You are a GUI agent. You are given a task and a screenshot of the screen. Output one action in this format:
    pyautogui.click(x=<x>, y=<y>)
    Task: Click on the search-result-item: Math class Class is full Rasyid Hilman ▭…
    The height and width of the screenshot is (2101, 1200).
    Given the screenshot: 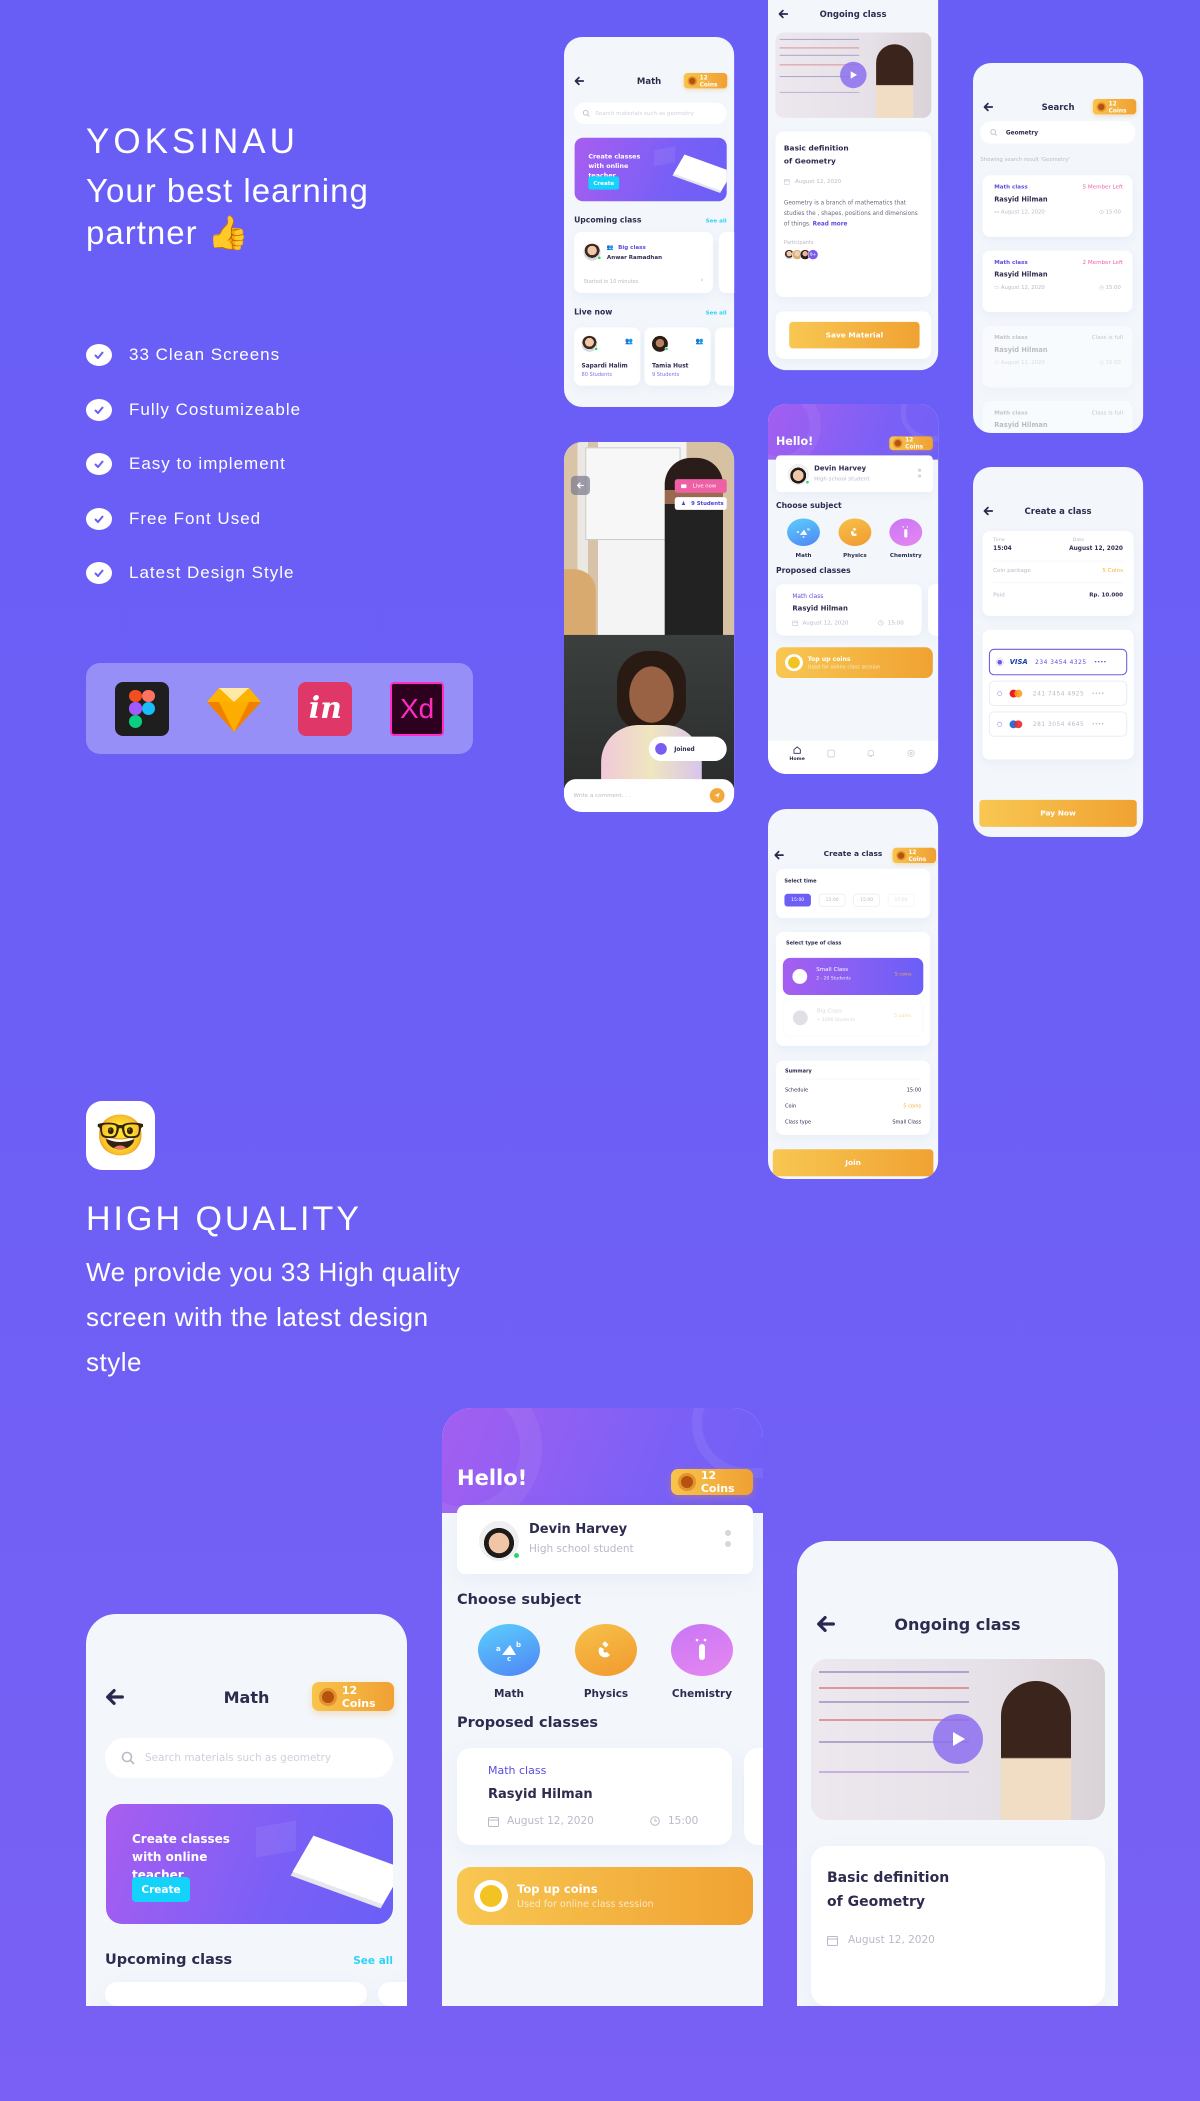 What is the action you would take?
    pyautogui.click(x=1057, y=356)
    